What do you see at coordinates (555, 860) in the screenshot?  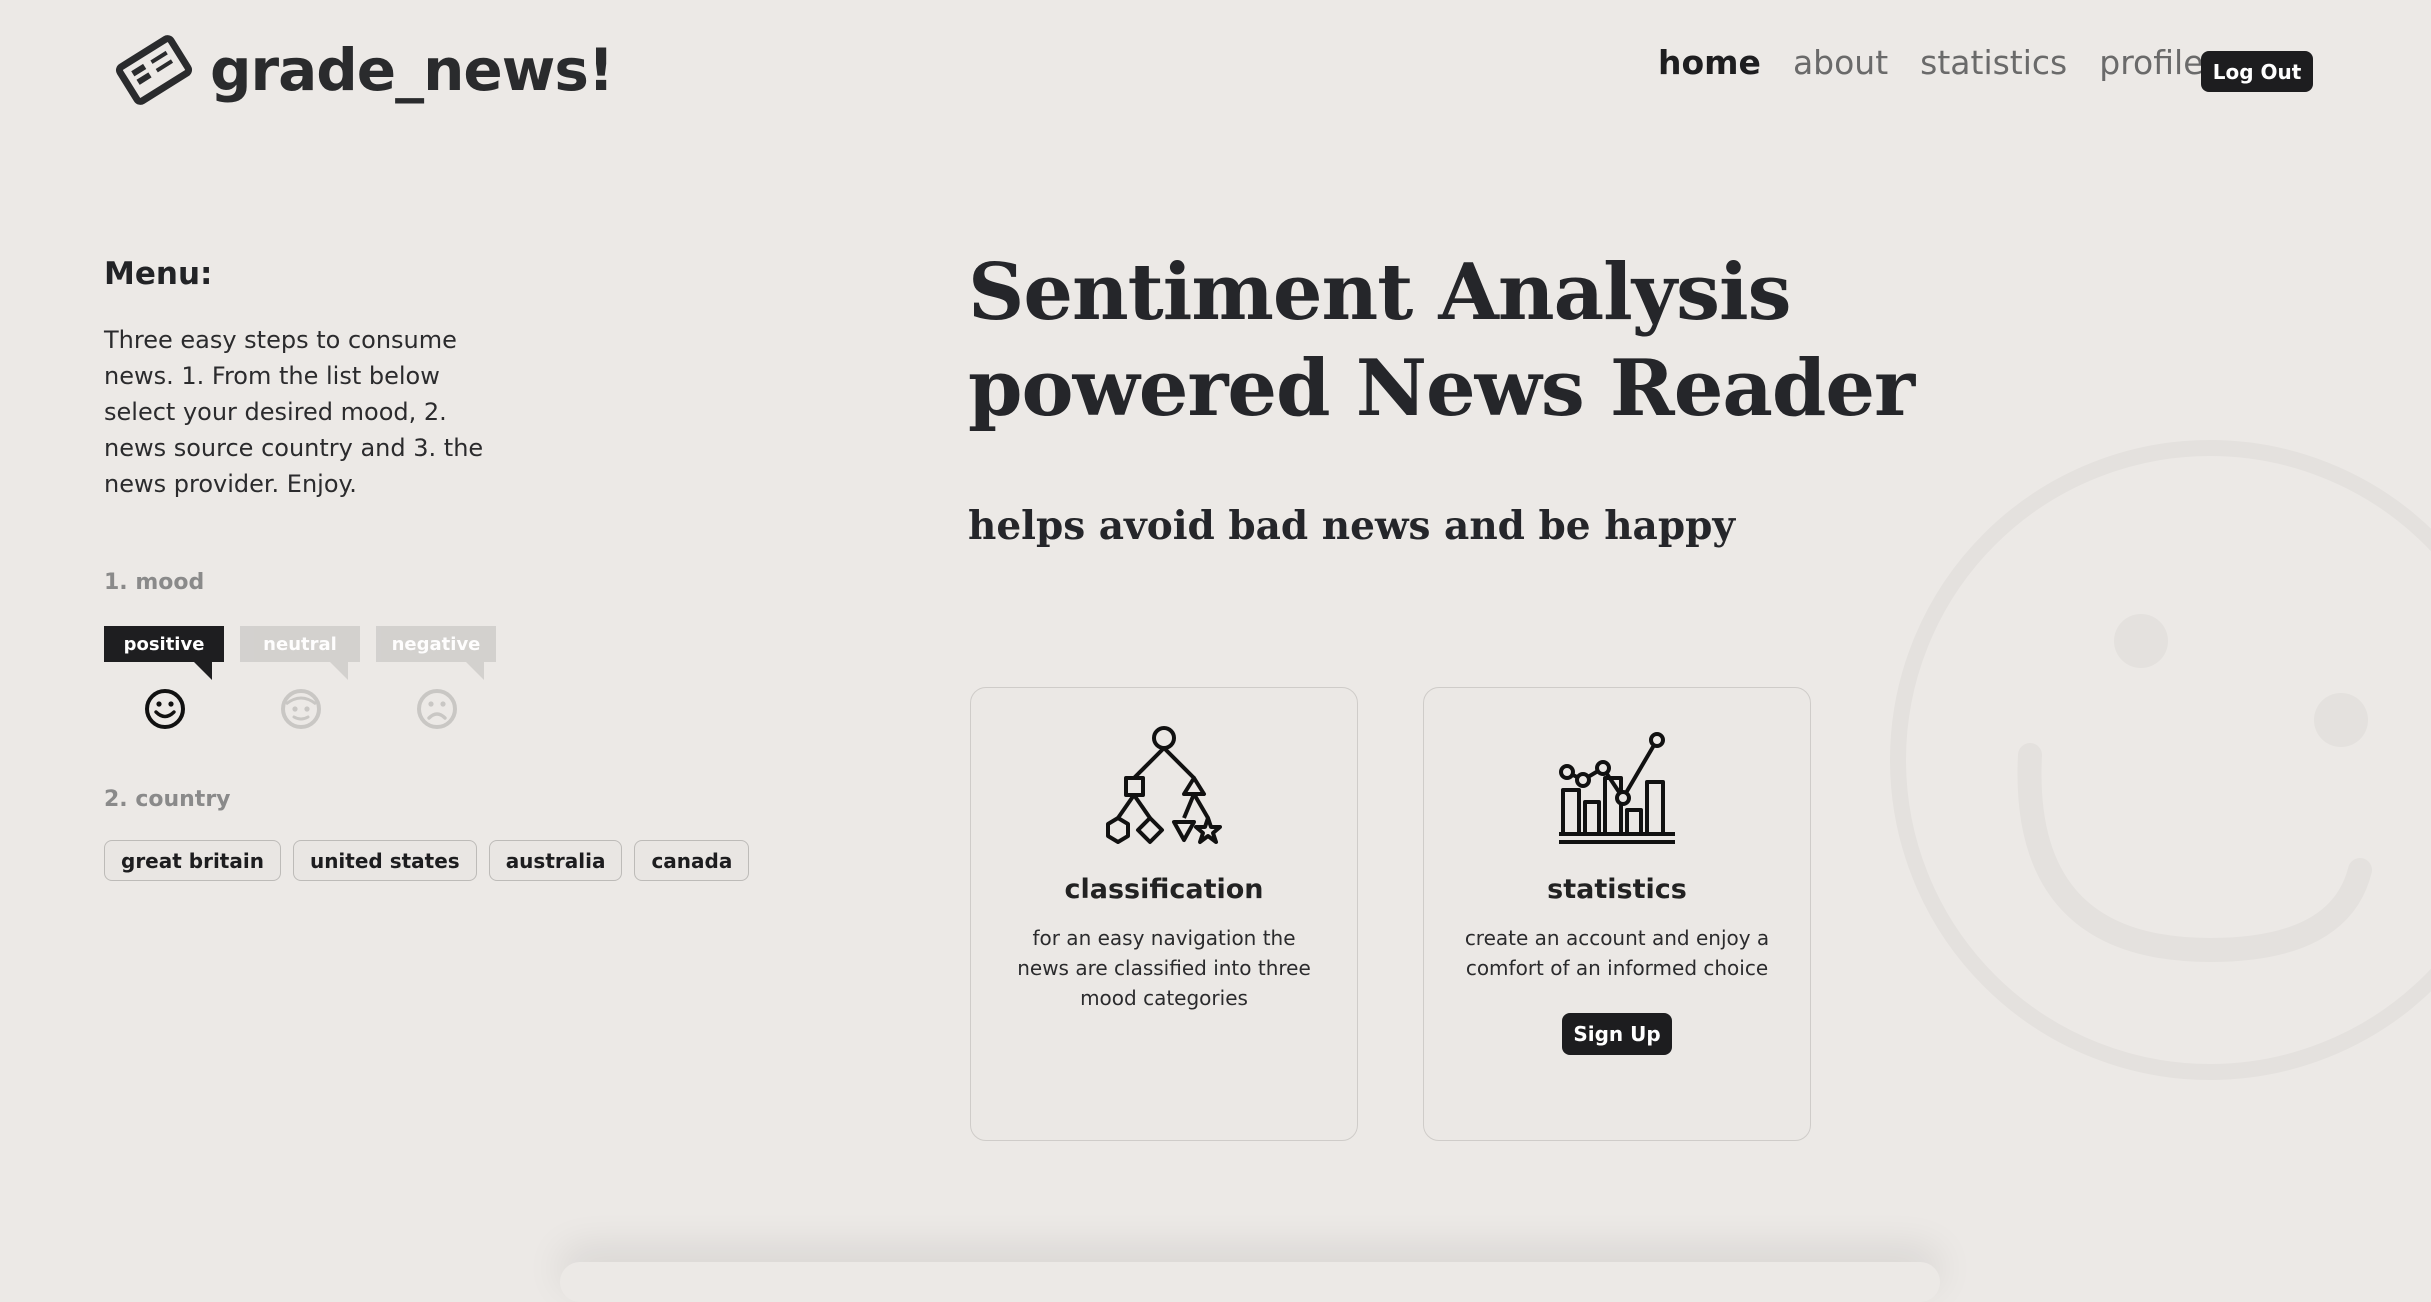 I see `country-chip-australia: australia` at bounding box center [555, 860].